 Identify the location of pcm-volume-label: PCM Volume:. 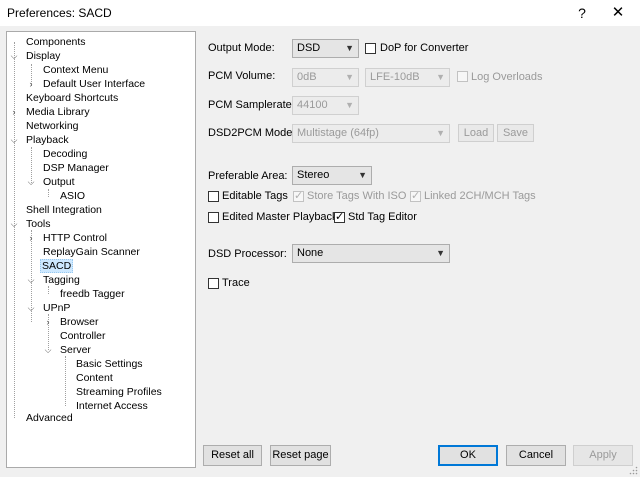
(242, 76).